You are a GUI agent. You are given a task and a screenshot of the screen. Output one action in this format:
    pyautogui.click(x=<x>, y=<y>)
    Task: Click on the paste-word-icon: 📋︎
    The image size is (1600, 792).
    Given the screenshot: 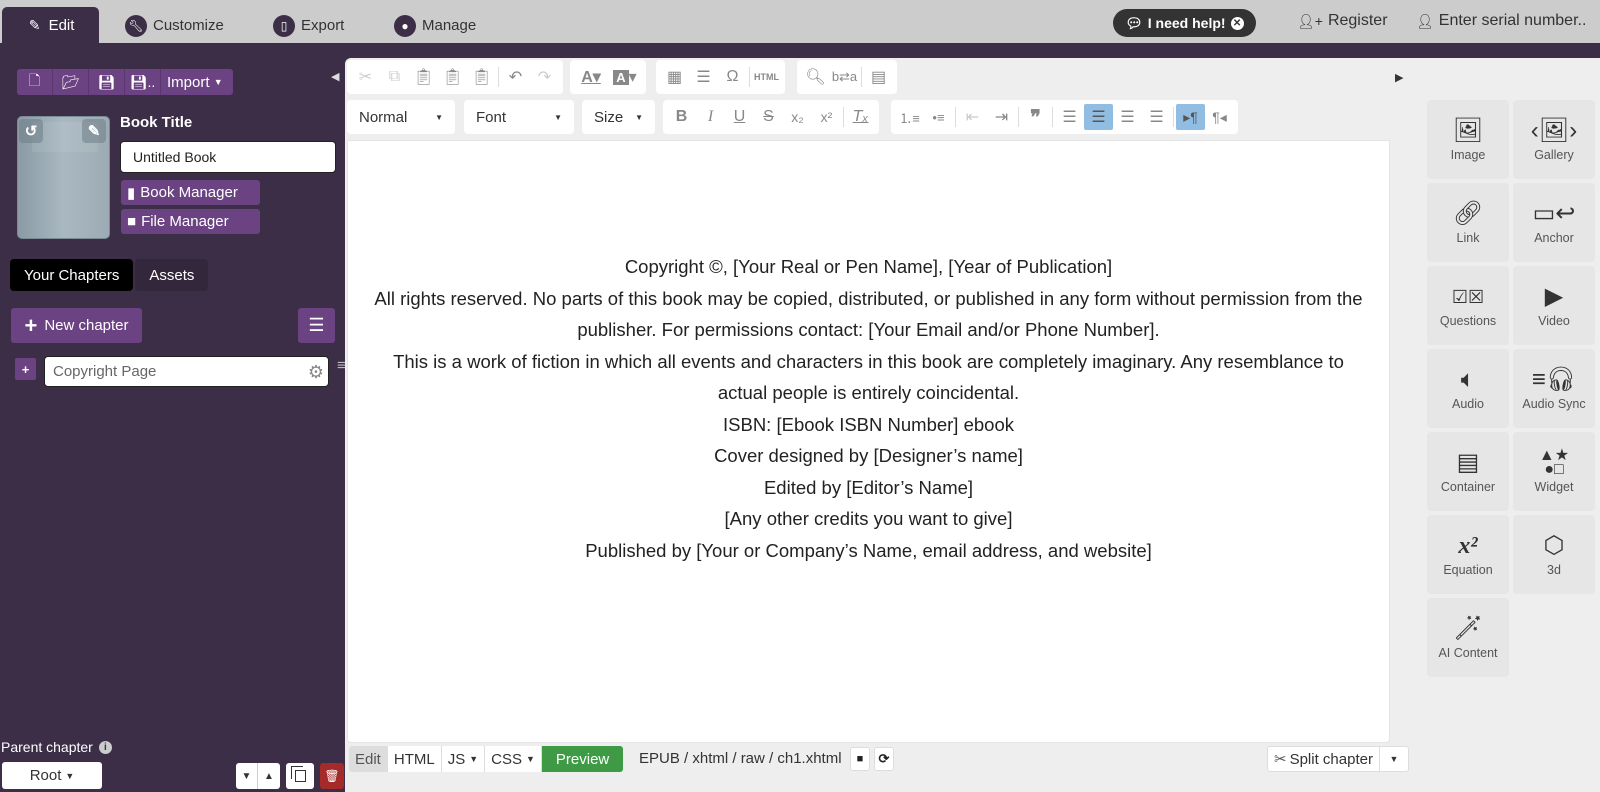 What is the action you would take?
    pyautogui.click(x=481, y=77)
    